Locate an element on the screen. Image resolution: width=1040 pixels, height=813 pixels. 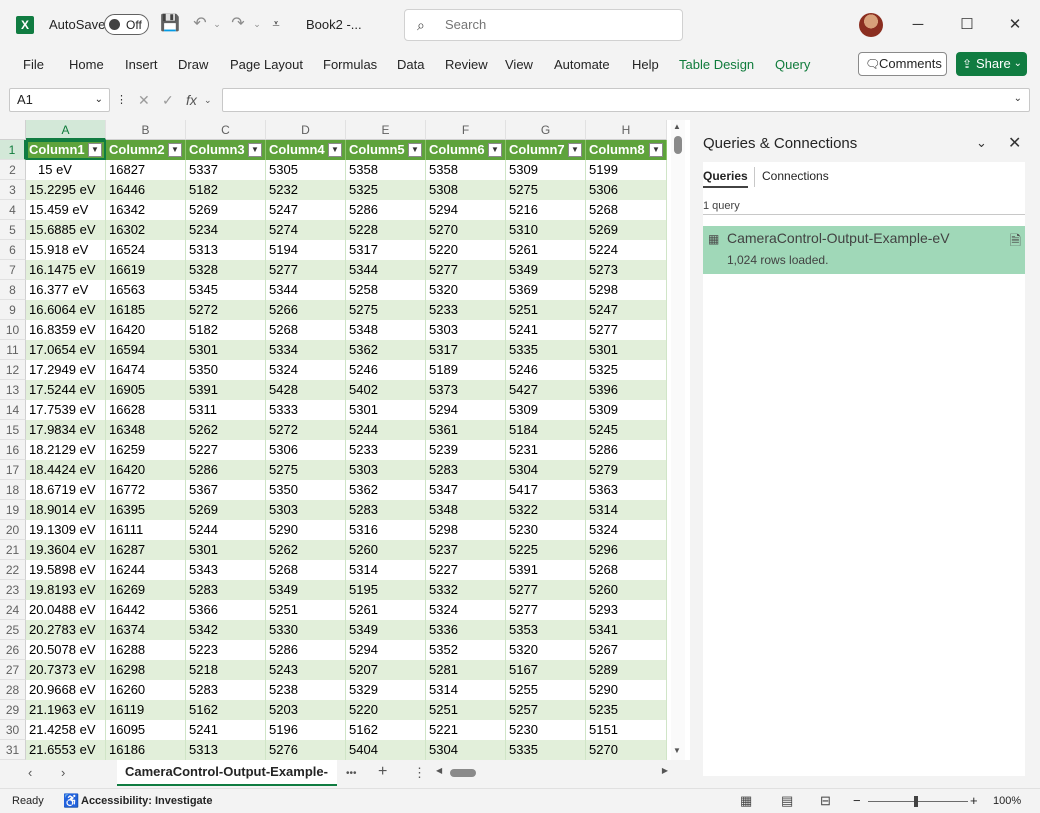
maximize-icon: ☐ is located at coordinates (967, 25).